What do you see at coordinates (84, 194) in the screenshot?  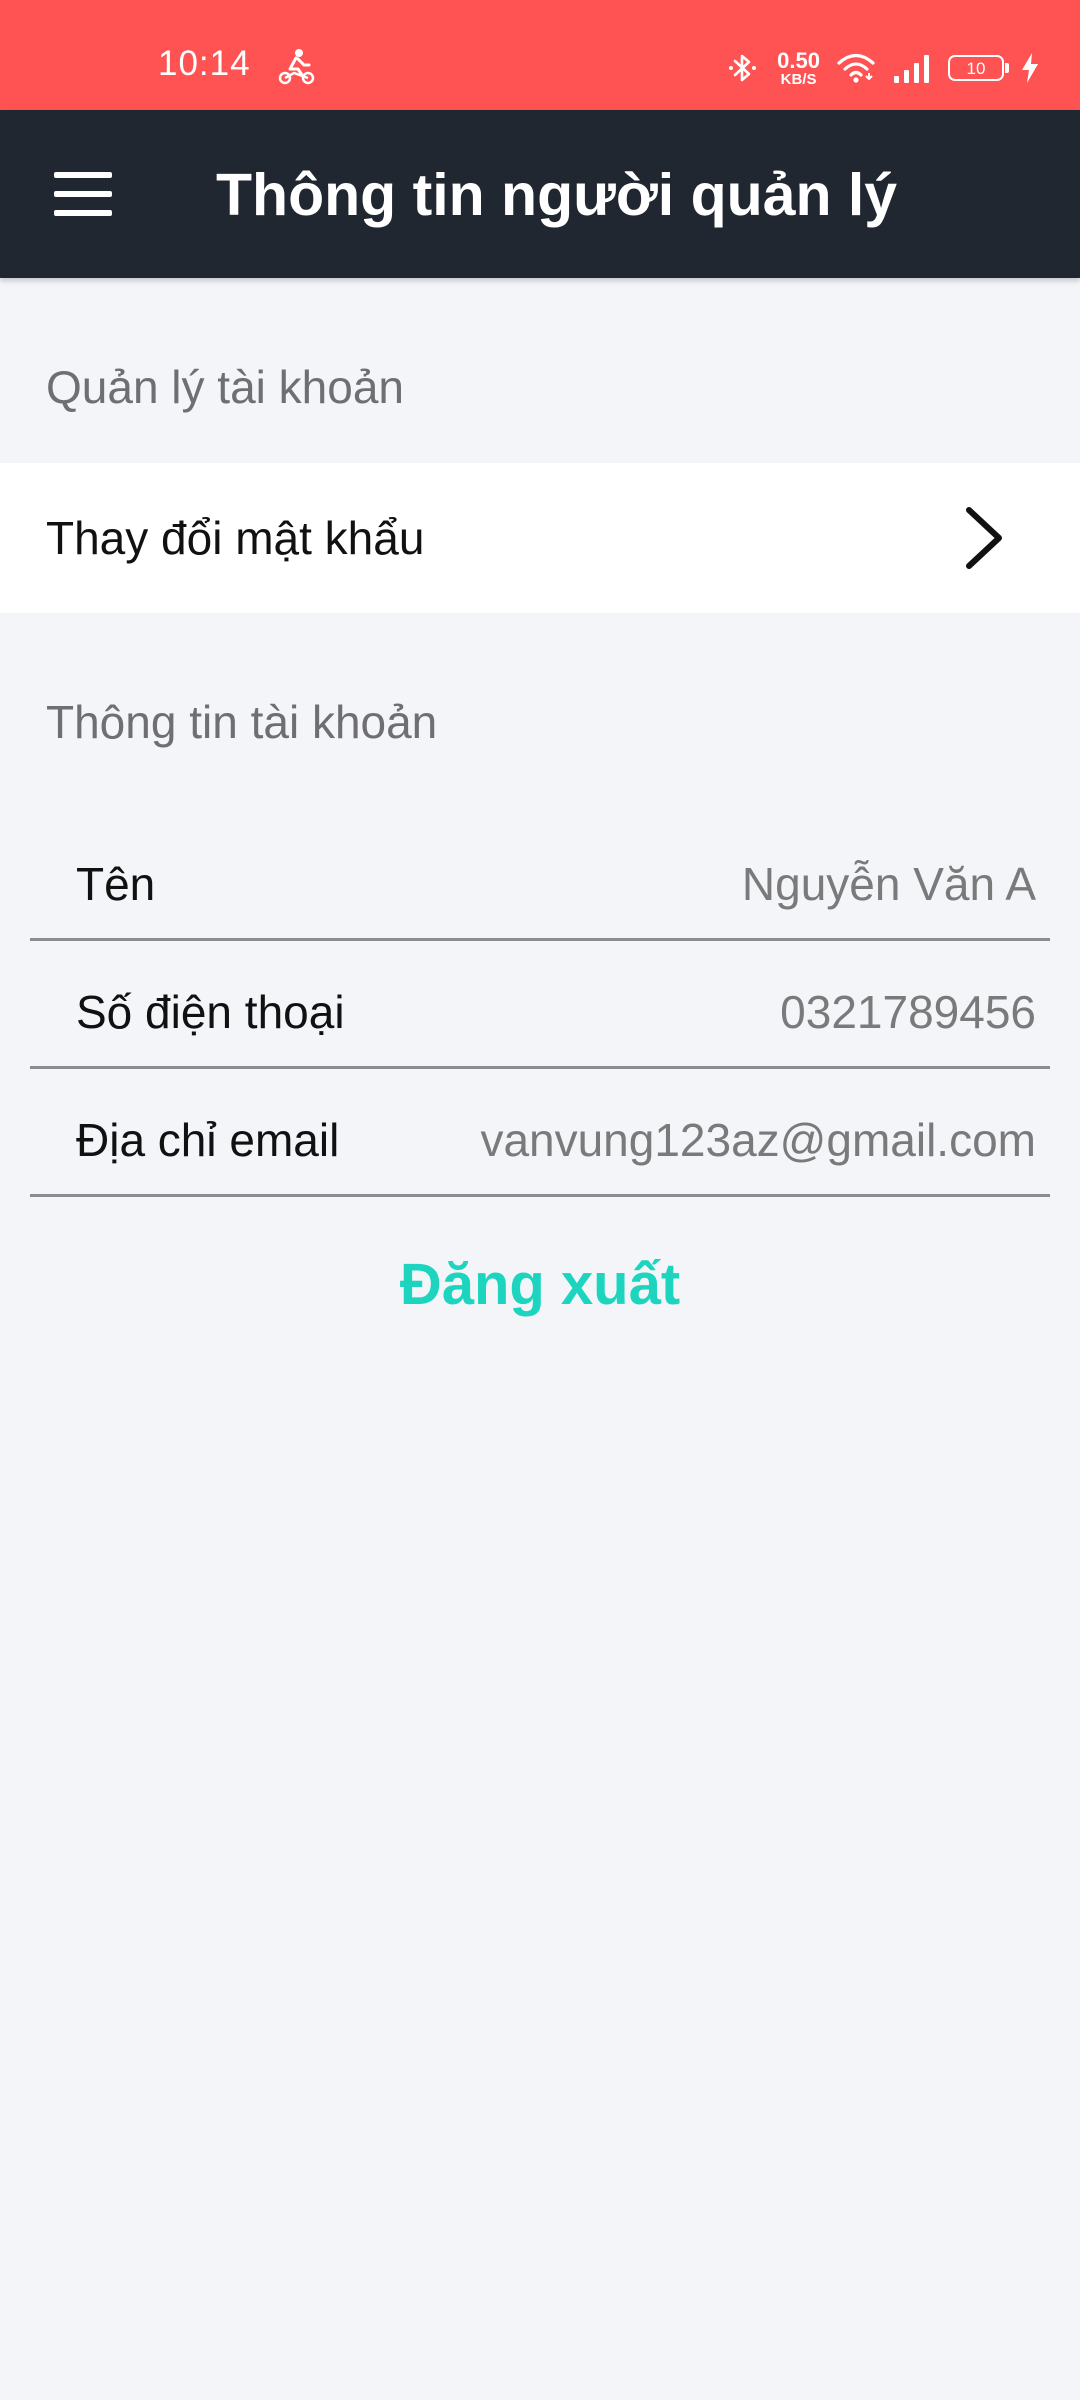 I see `hamburger-menu-icon` at bounding box center [84, 194].